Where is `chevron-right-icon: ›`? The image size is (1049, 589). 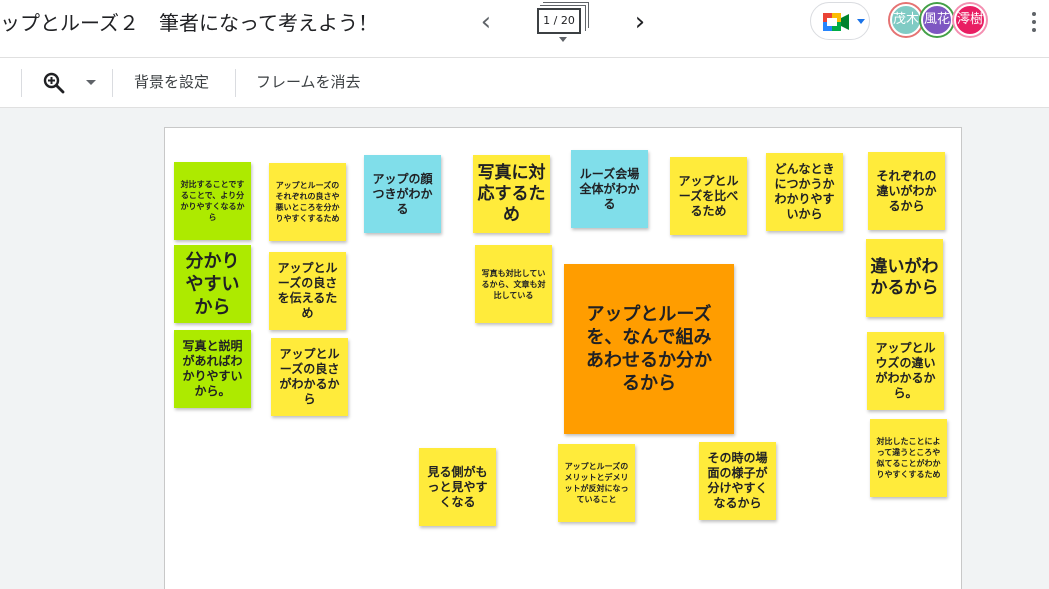
chevron-right-icon: › is located at coordinates (640, 22).